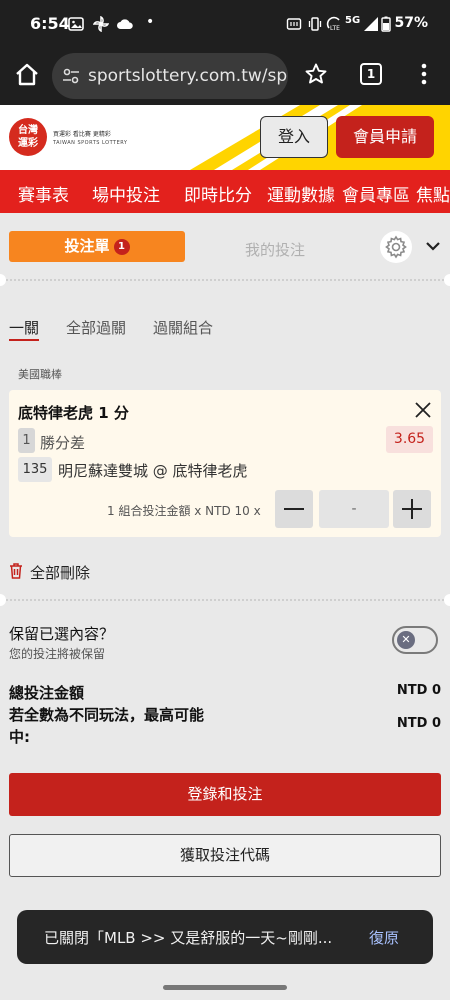  What do you see at coordinates (96, 327) in the screenshot?
I see `tab-all-parlay: 全部過關` at bounding box center [96, 327].